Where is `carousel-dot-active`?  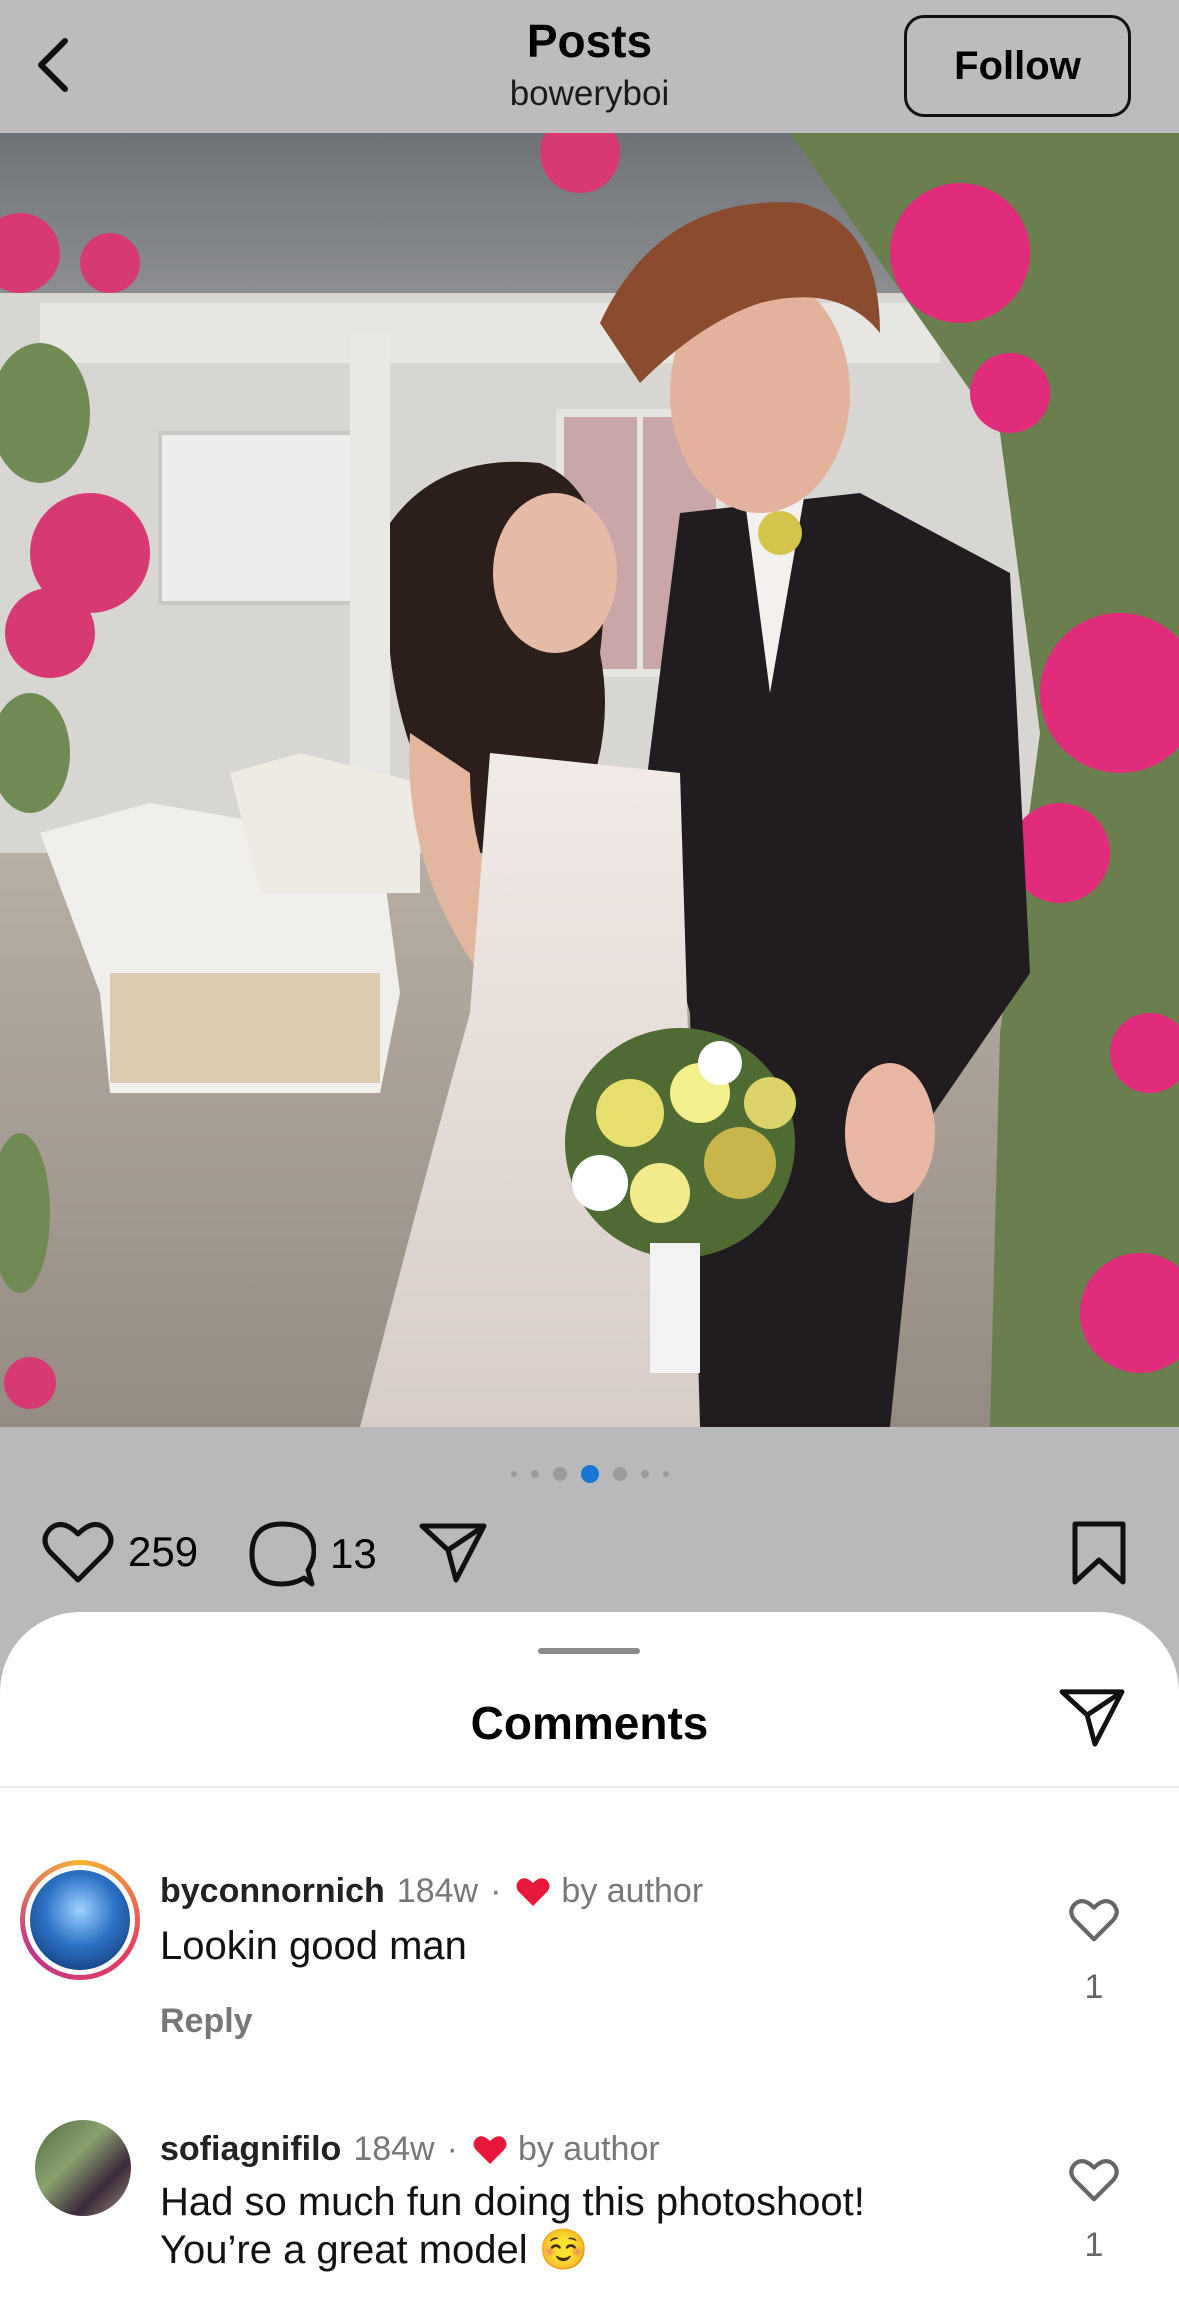
carousel-dot-active is located at coordinates (589, 1474).